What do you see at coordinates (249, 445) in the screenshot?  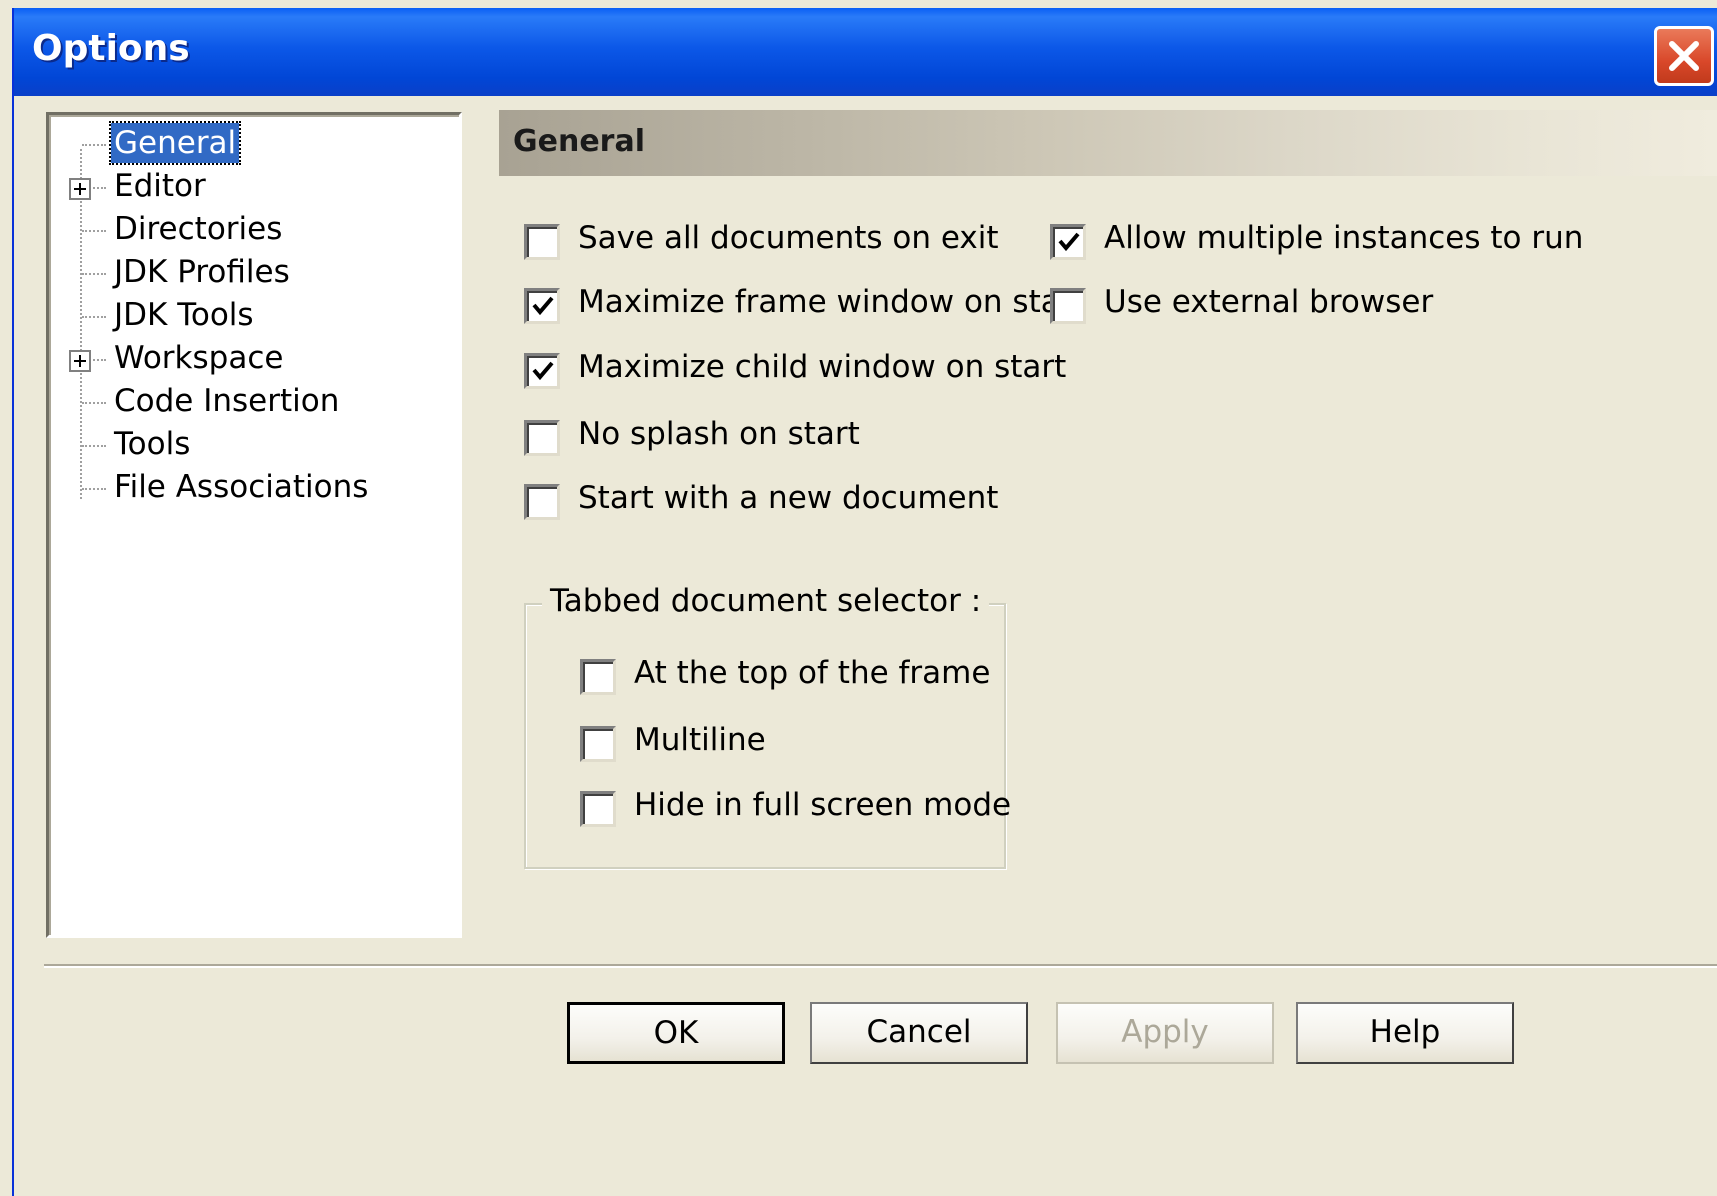 I see `tree-item-tools: Tools` at bounding box center [249, 445].